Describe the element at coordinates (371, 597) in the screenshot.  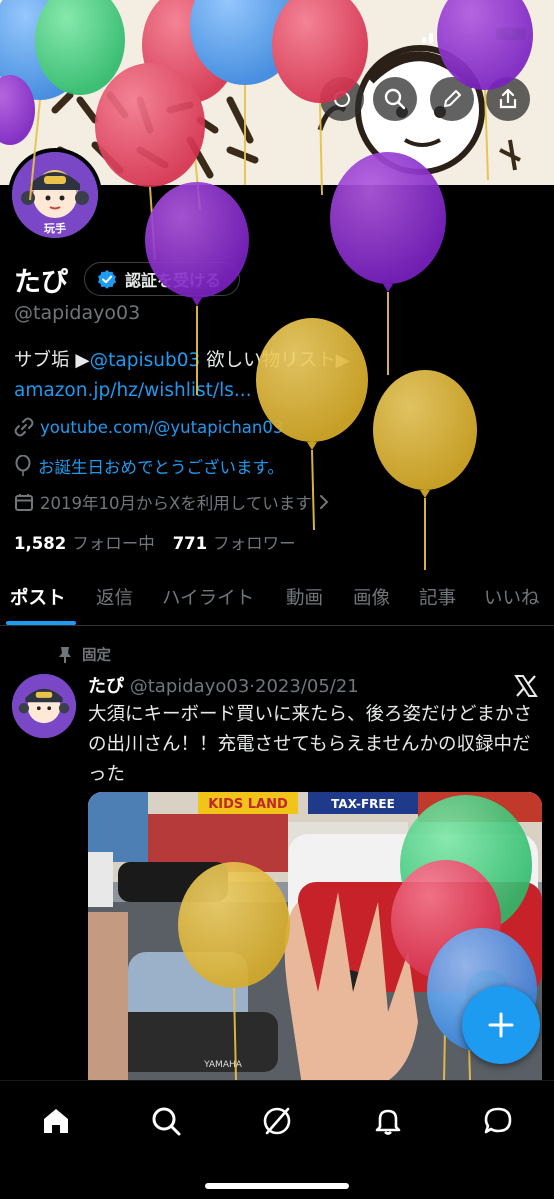
I see `tab-photos: 画像` at that location.